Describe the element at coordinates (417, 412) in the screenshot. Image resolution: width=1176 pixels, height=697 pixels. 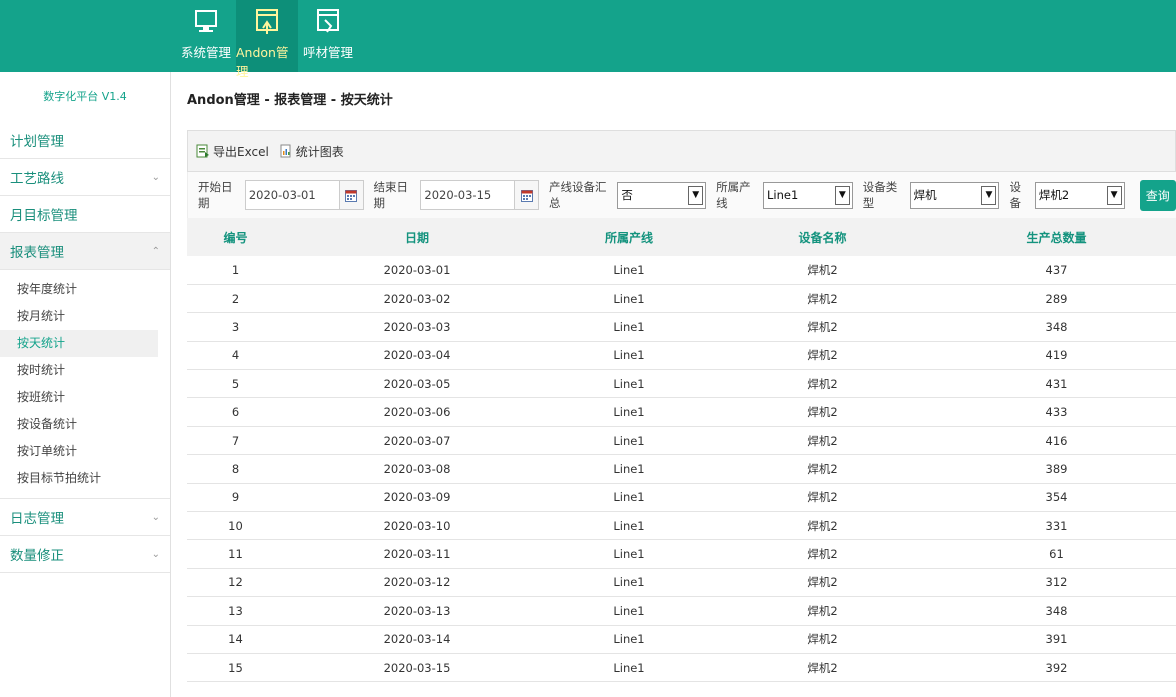
I see `table-cell: 2020-03-06` at that location.